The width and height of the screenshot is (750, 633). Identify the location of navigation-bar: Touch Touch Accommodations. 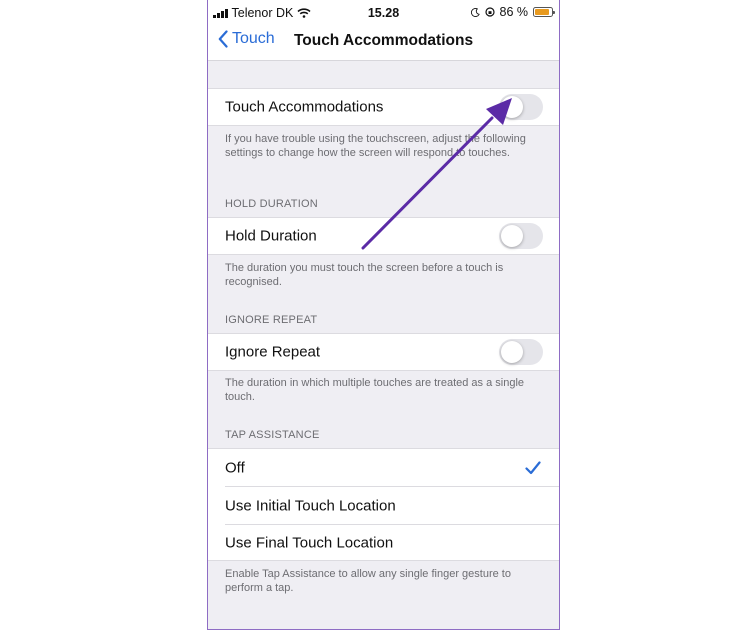
(383, 43).